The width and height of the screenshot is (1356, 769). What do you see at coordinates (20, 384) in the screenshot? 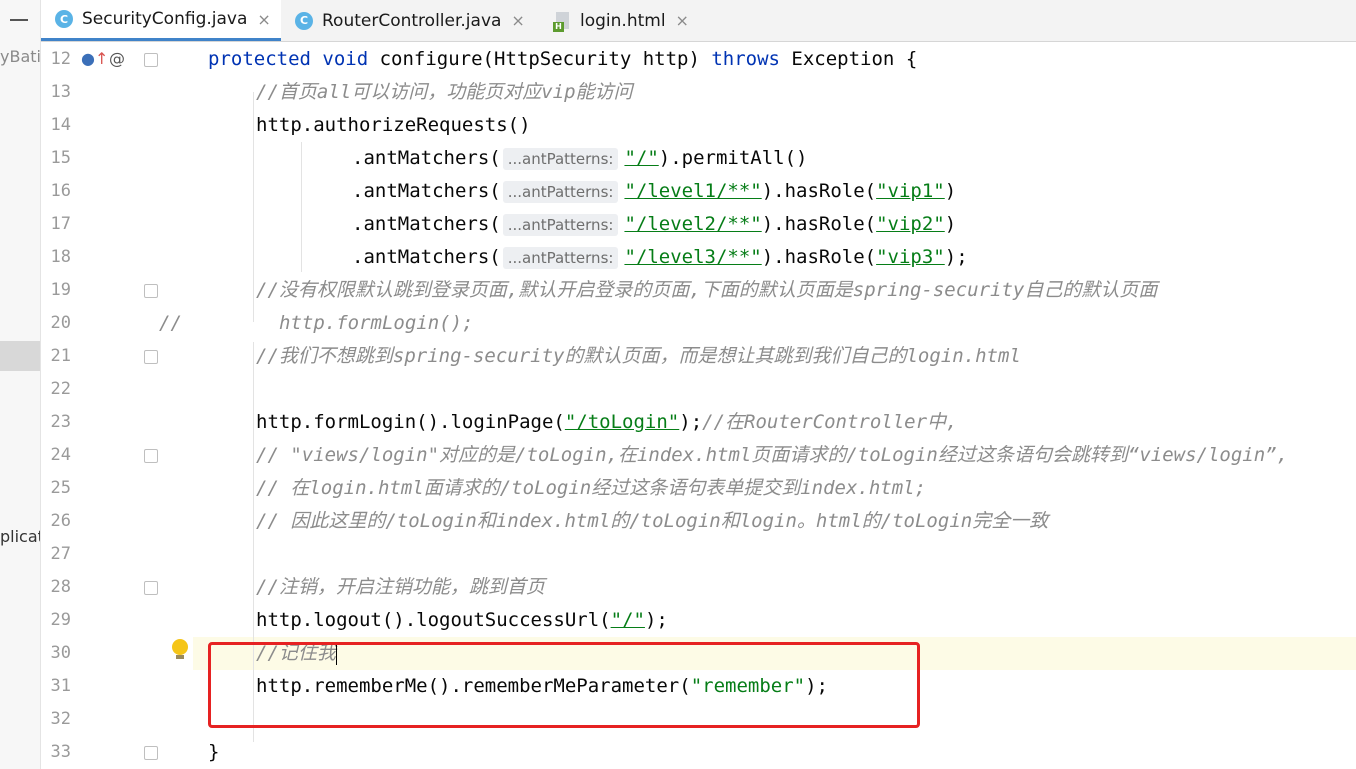
I see `project-panel-strip: yBatis plicat` at bounding box center [20, 384].